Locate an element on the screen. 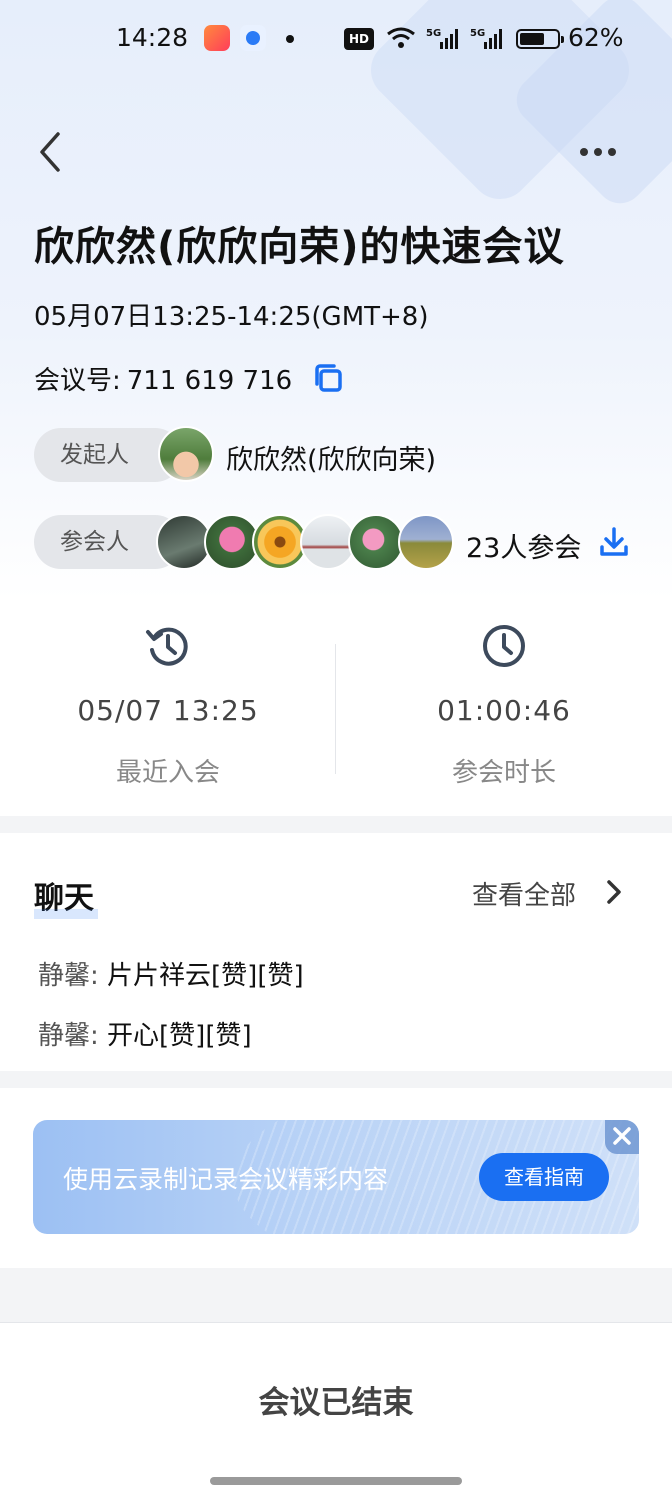 The height and width of the screenshot is (1500, 672). copy-icon is located at coordinates (328, 378).